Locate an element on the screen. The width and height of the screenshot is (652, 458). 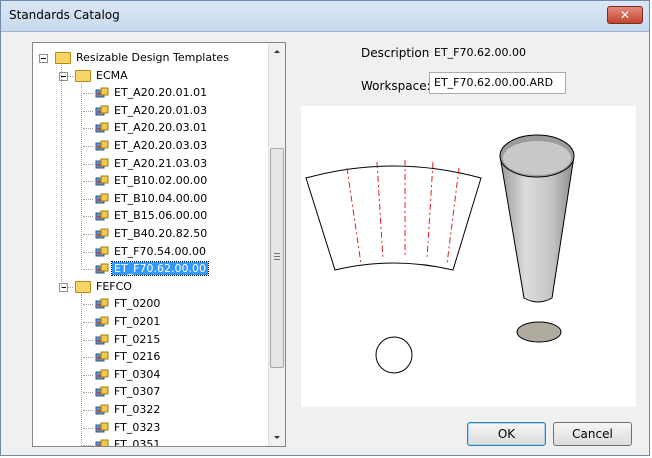
scroll-up-arrow-icon is located at coordinates (277, 51).